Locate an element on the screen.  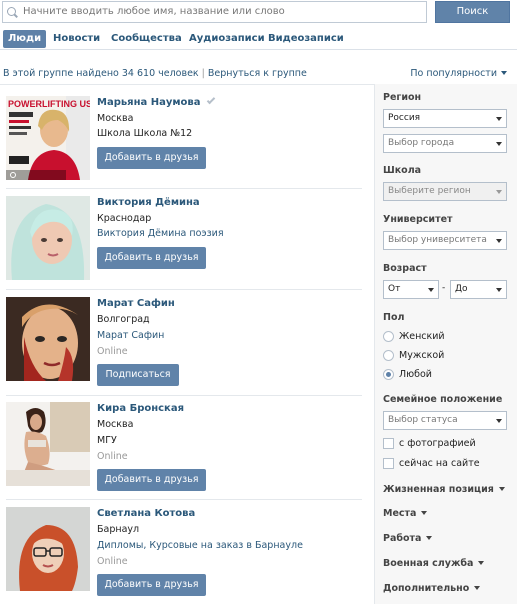
age-range-dash: - is located at coordinates (444, 288).